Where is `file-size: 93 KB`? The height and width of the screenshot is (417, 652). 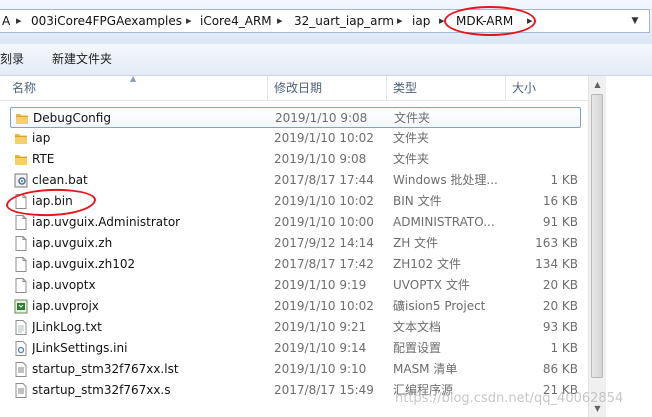
file-size: 93 KB is located at coordinates (560, 327).